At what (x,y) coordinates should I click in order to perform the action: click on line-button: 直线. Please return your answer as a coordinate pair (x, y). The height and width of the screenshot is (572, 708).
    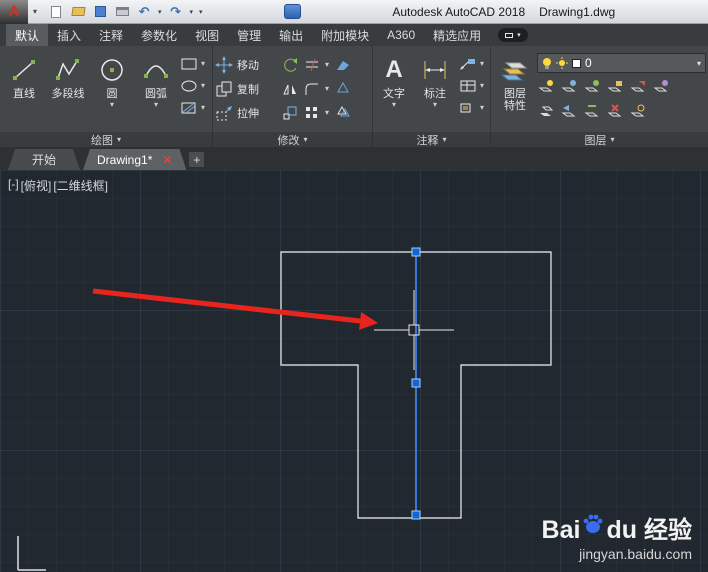
    Looking at the image, I should click on (24, 89).